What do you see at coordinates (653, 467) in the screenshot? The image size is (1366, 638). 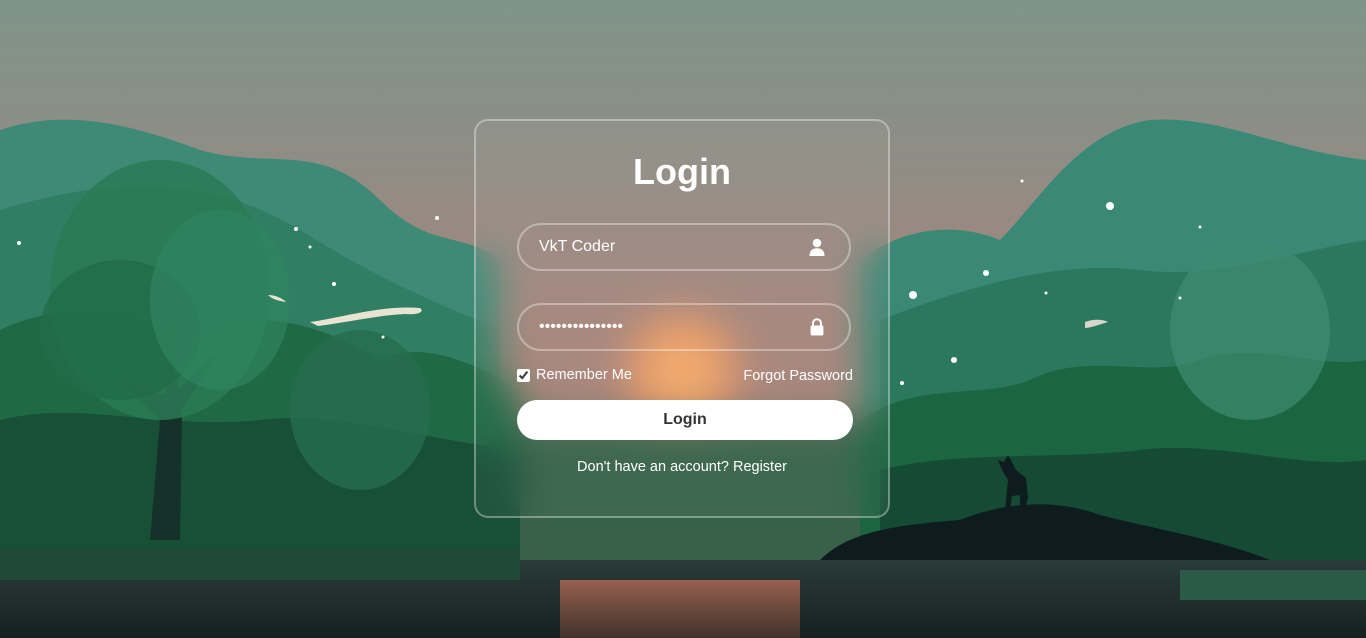 I see `register-prompt: Don't have an account?` at bounding box center [653, 467].